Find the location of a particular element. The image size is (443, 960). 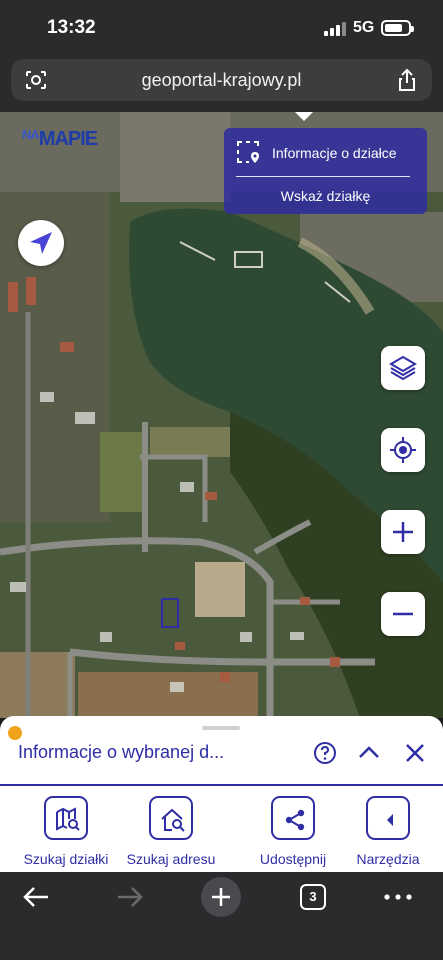

help-icon is located at coordinates (325, 753).